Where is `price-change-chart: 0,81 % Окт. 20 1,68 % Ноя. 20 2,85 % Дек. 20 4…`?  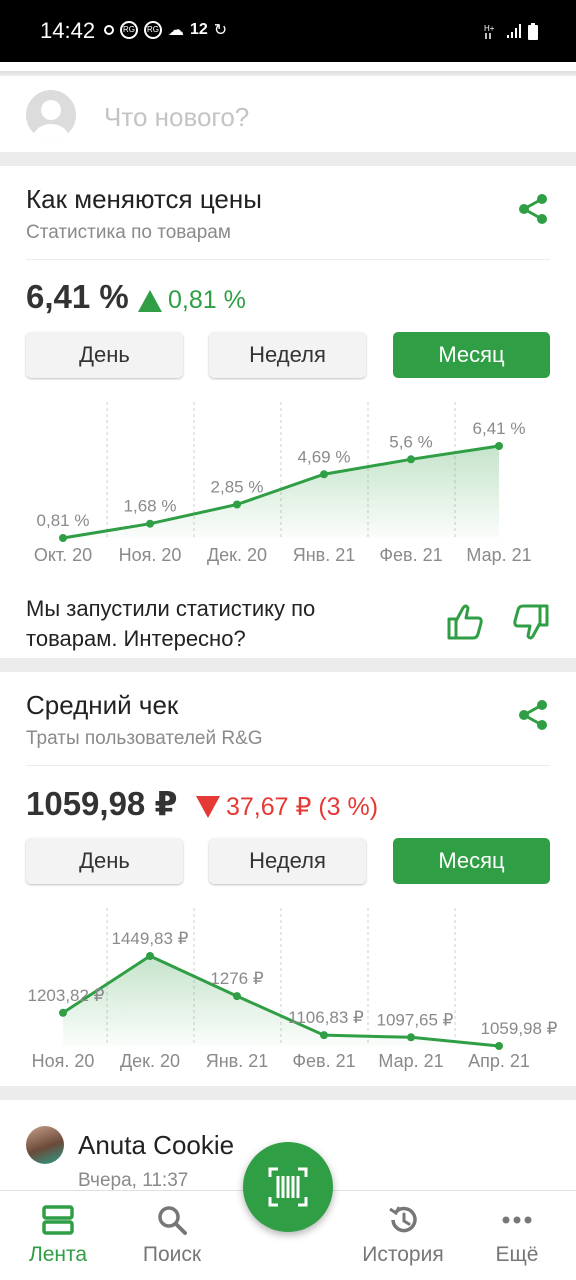 price-change-chart: 0,81 % Окт. 20 1,68 % Ноя. 20 2,85 % Дек. 20 4… is located at coordinates (283, 483).